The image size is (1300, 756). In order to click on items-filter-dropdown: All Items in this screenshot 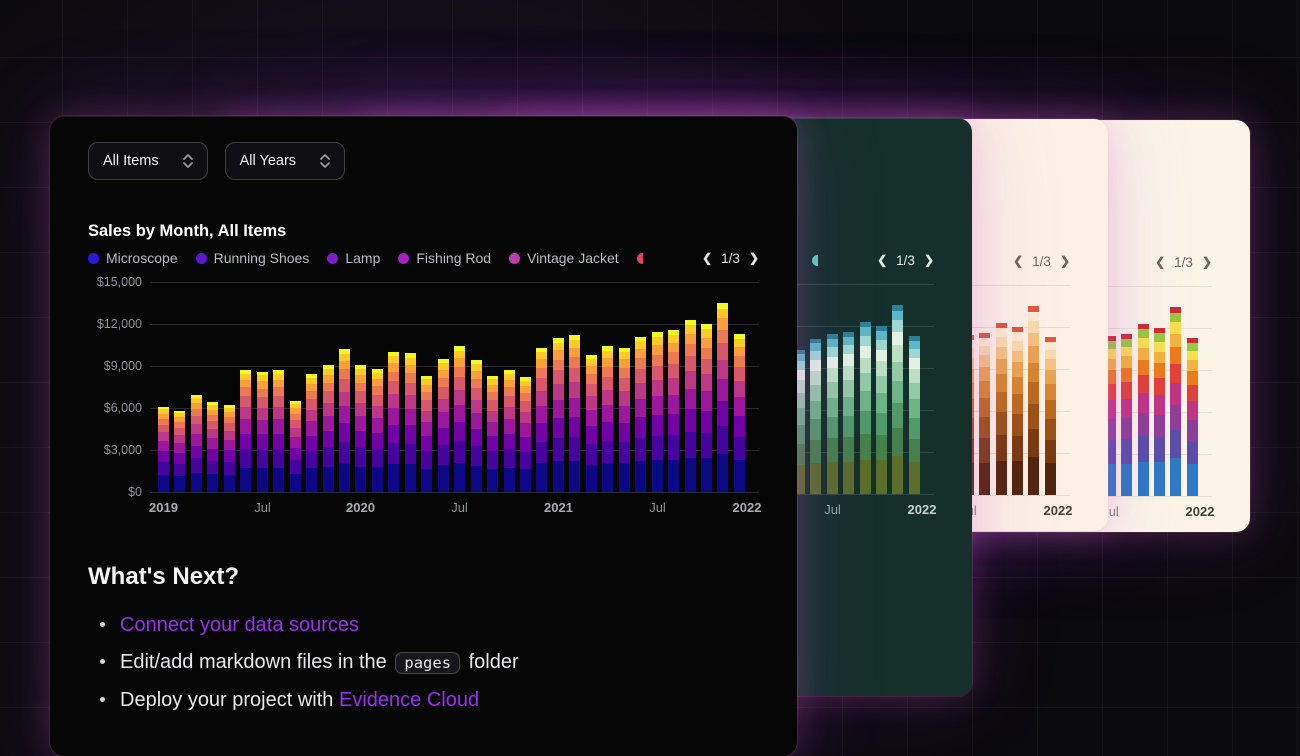, I will do `click(148, 161)`.